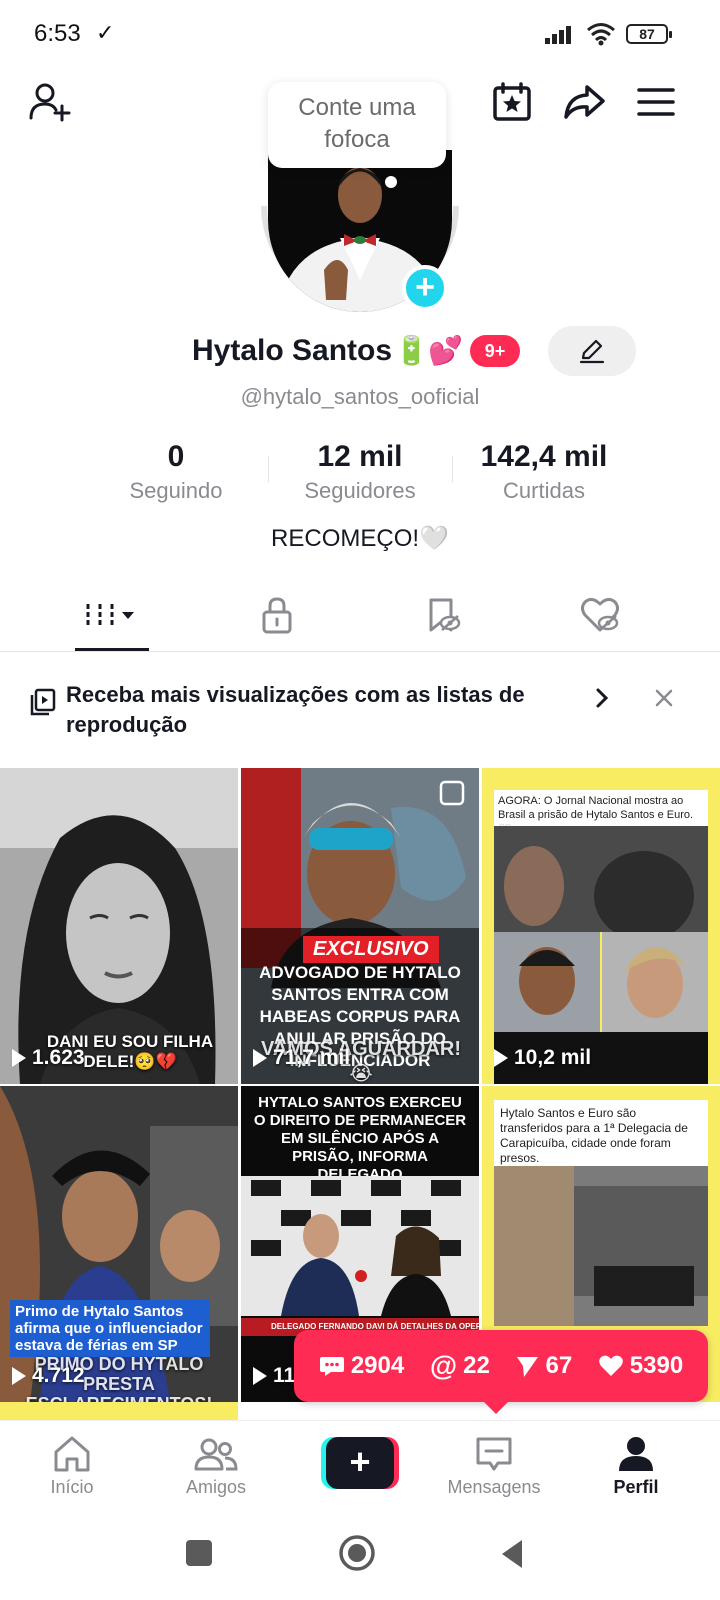  I want to click on friends-icon, so click(216, 1454).